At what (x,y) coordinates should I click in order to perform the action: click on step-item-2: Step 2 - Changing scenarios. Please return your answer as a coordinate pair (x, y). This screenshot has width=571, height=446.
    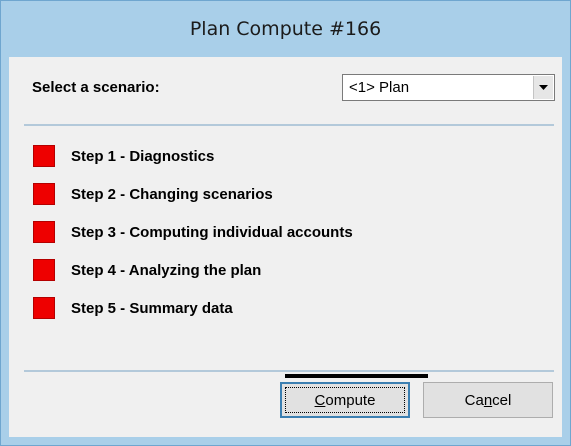
    Looking at the image, I should click on (193, 194).